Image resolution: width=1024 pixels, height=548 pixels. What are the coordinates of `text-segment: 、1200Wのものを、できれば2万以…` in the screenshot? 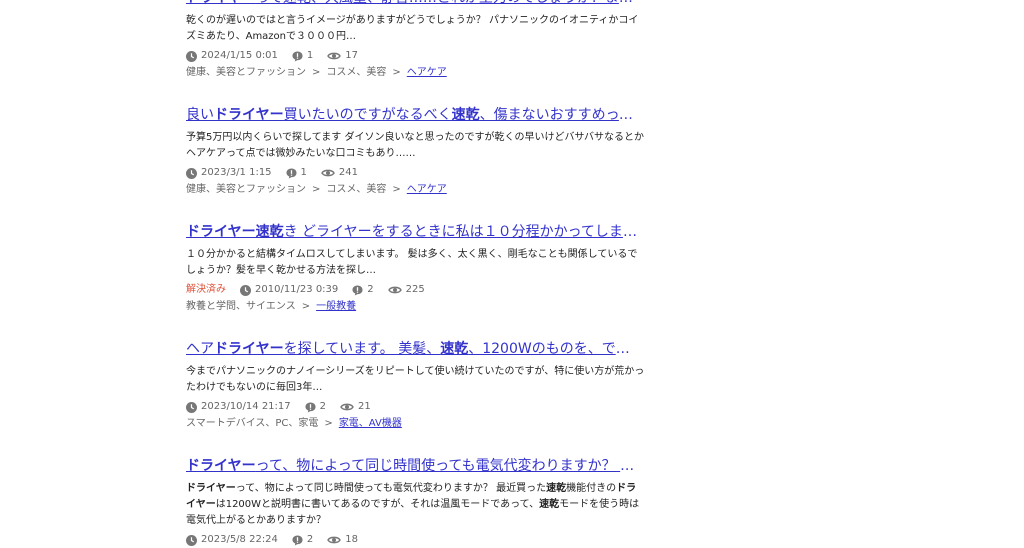 It's located at (555, 349).